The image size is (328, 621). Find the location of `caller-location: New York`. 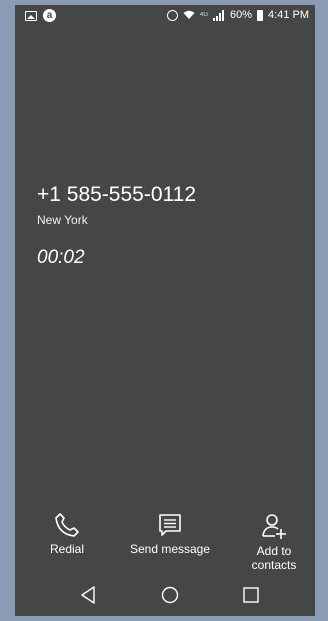

caller-location: New York is located at coordinates (62, 220).